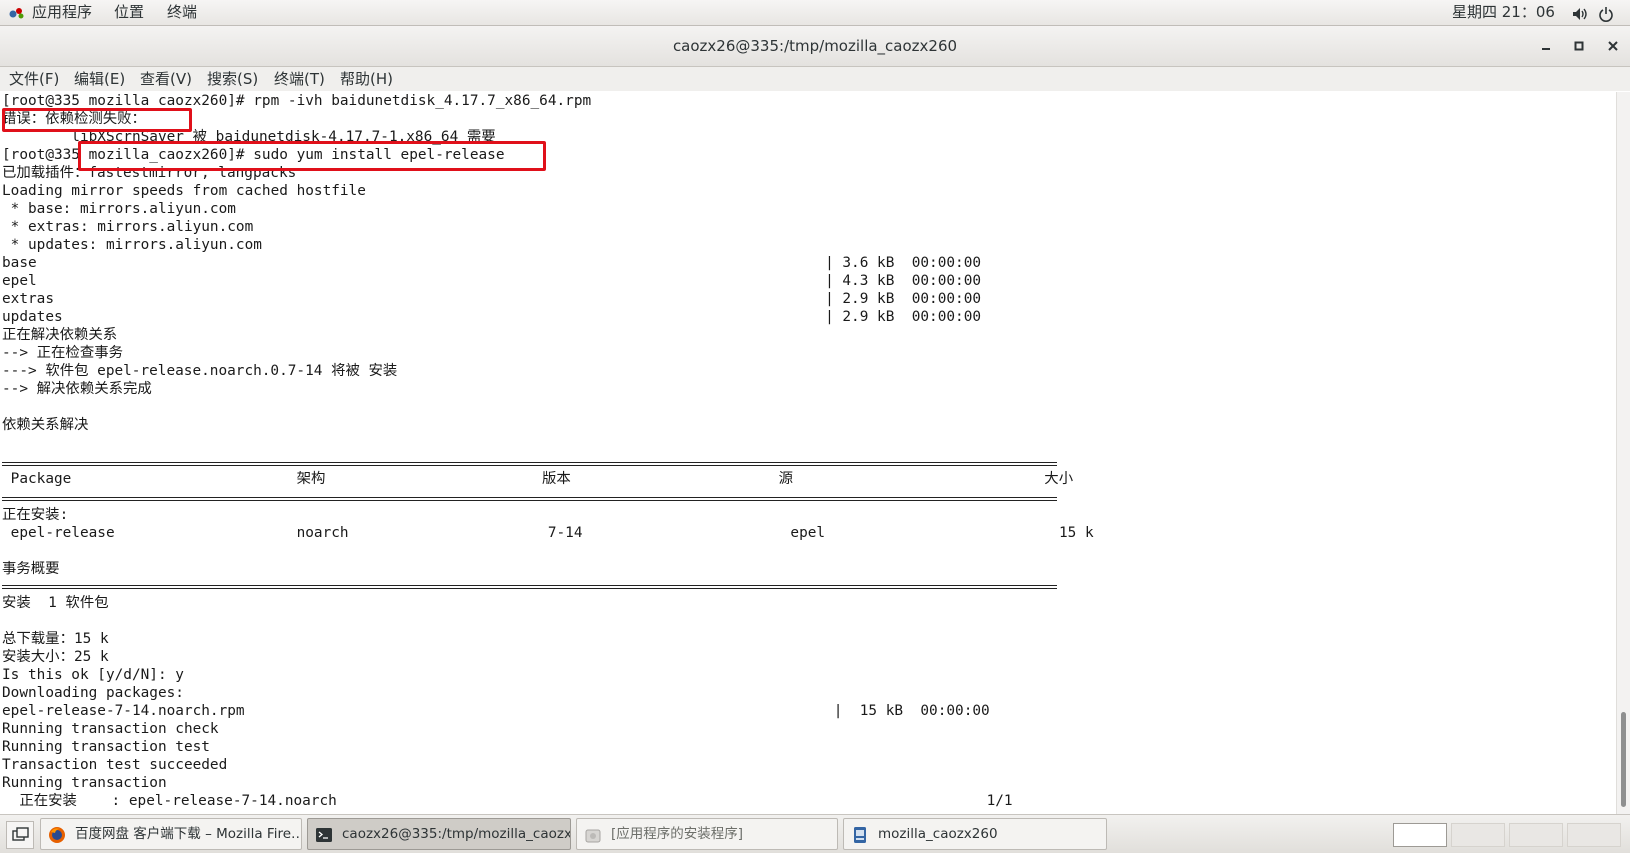 The height and width of the screenshot is (853, 1630). I want to click on terminal-line: updates | 2.9 kB 00:00:00, so click(492, 317).